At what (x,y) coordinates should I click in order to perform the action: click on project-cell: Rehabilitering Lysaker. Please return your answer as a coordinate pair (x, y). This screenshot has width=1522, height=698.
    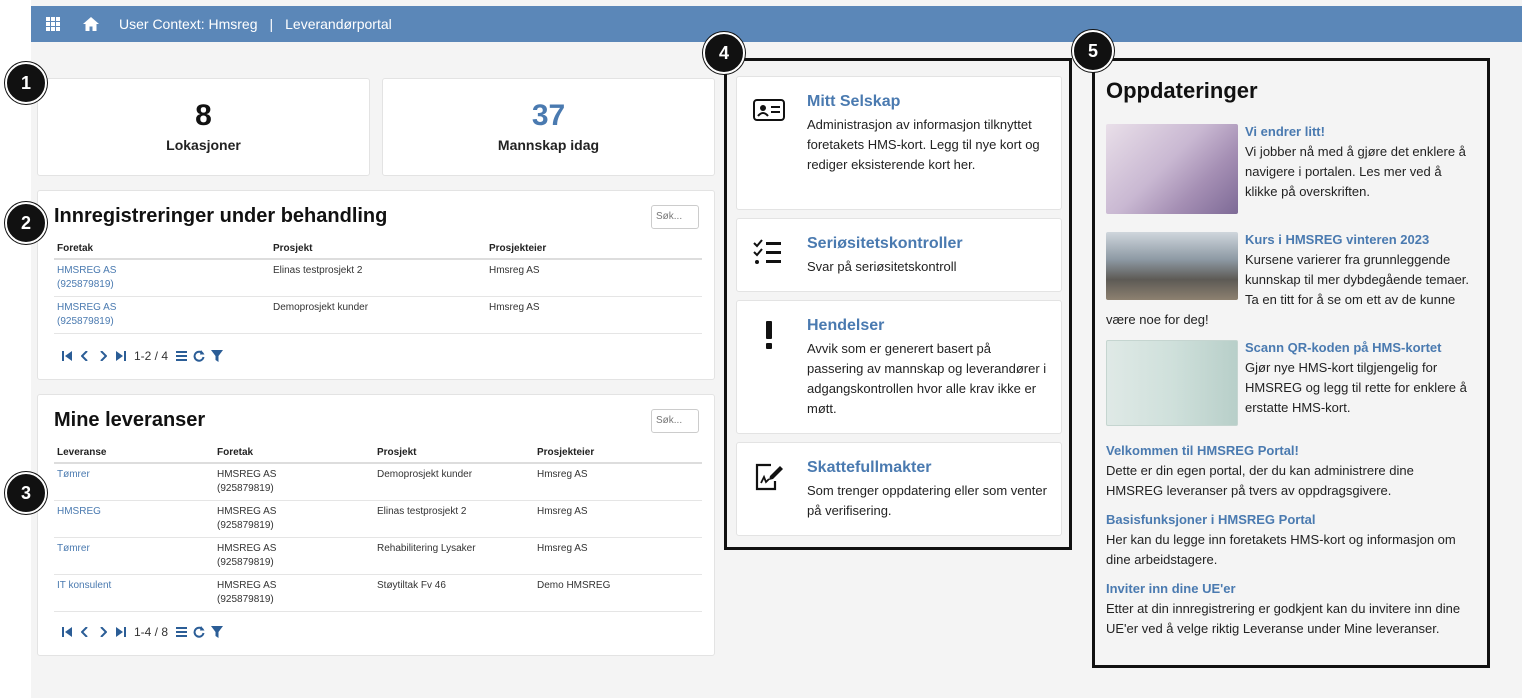
    Looking at the image, I should click on (454, 556).